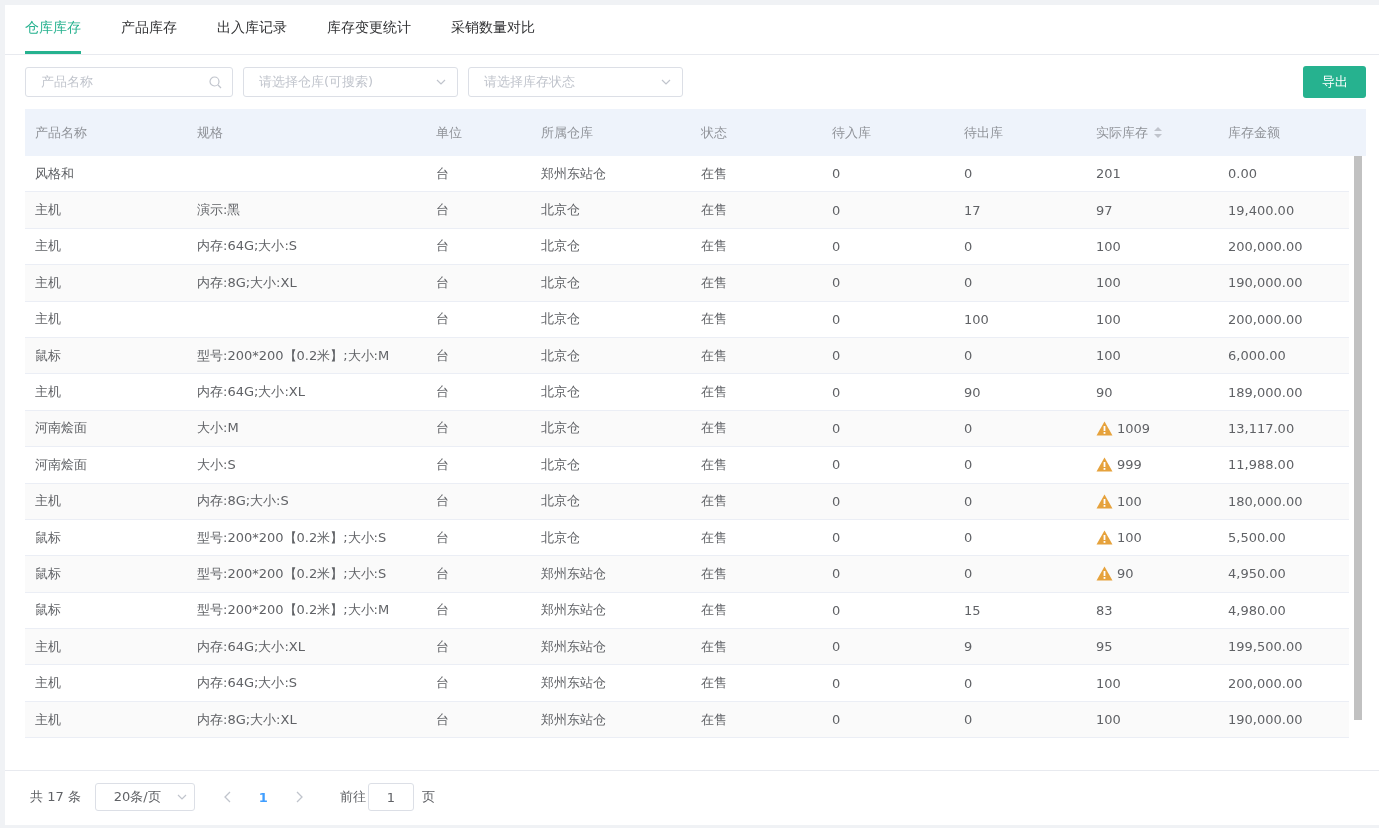 The width and height of the screenshot is (1379, 828). Describe the element at coordinates (428, 797) in the screenshot. I see `page-suffix: 页` at that location.